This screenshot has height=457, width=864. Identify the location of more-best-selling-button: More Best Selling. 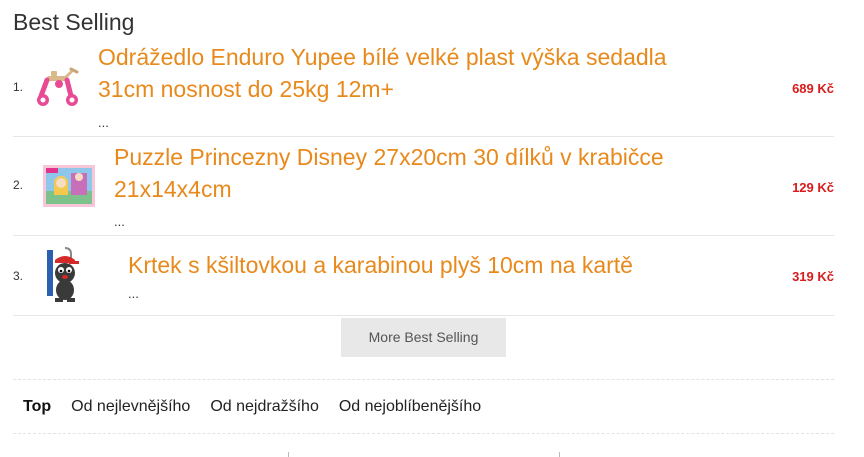
(423, 337).